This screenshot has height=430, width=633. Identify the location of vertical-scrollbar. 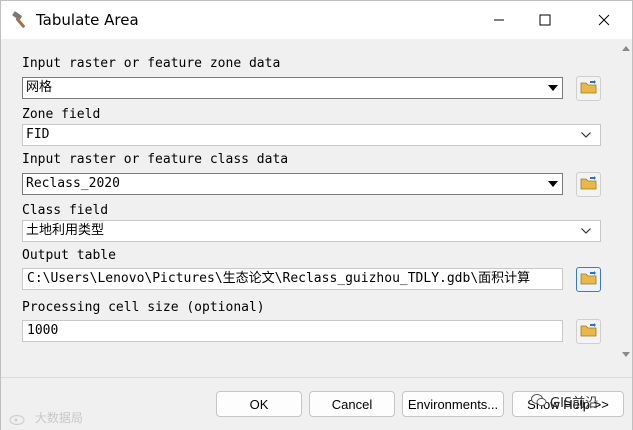
(625, 208).